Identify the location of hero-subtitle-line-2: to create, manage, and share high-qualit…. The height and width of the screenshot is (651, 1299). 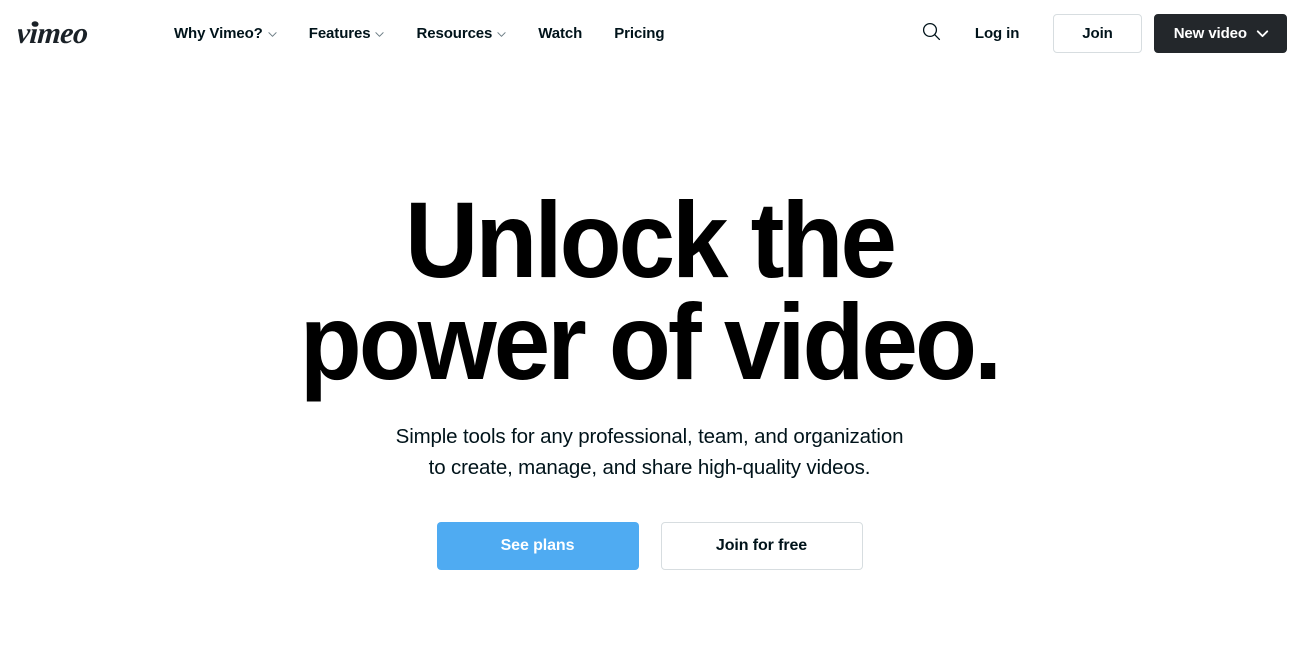
(649, 467).